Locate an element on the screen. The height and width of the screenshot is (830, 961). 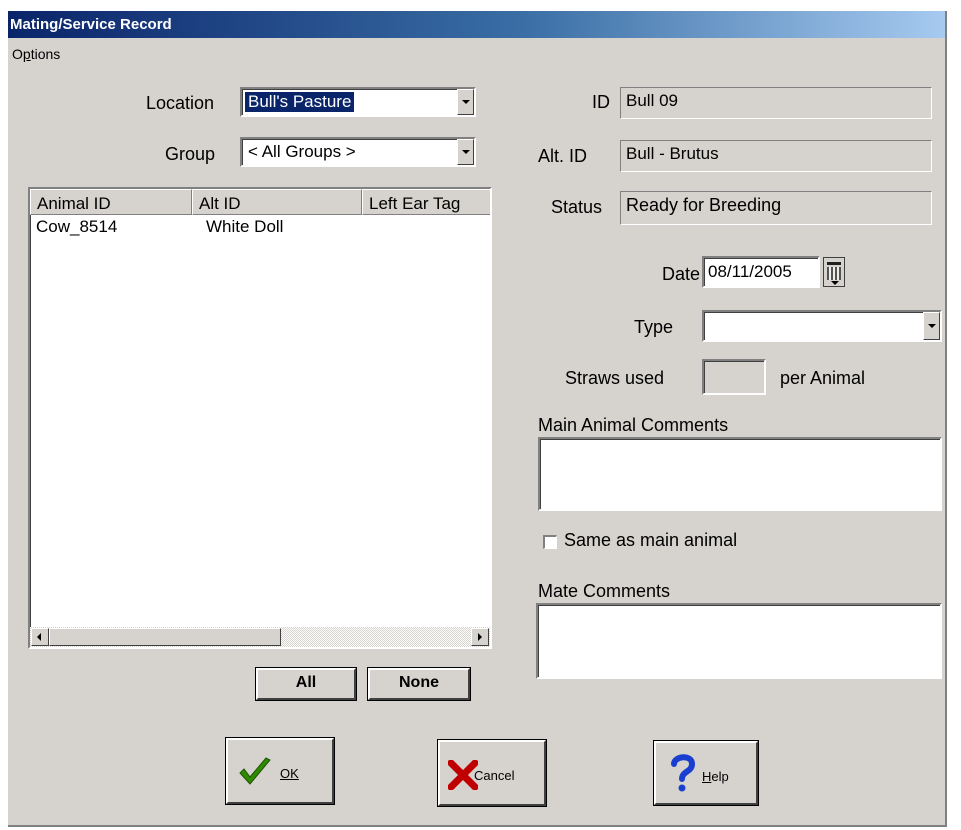
scroll-right-button is located at coordinates (480, 637).